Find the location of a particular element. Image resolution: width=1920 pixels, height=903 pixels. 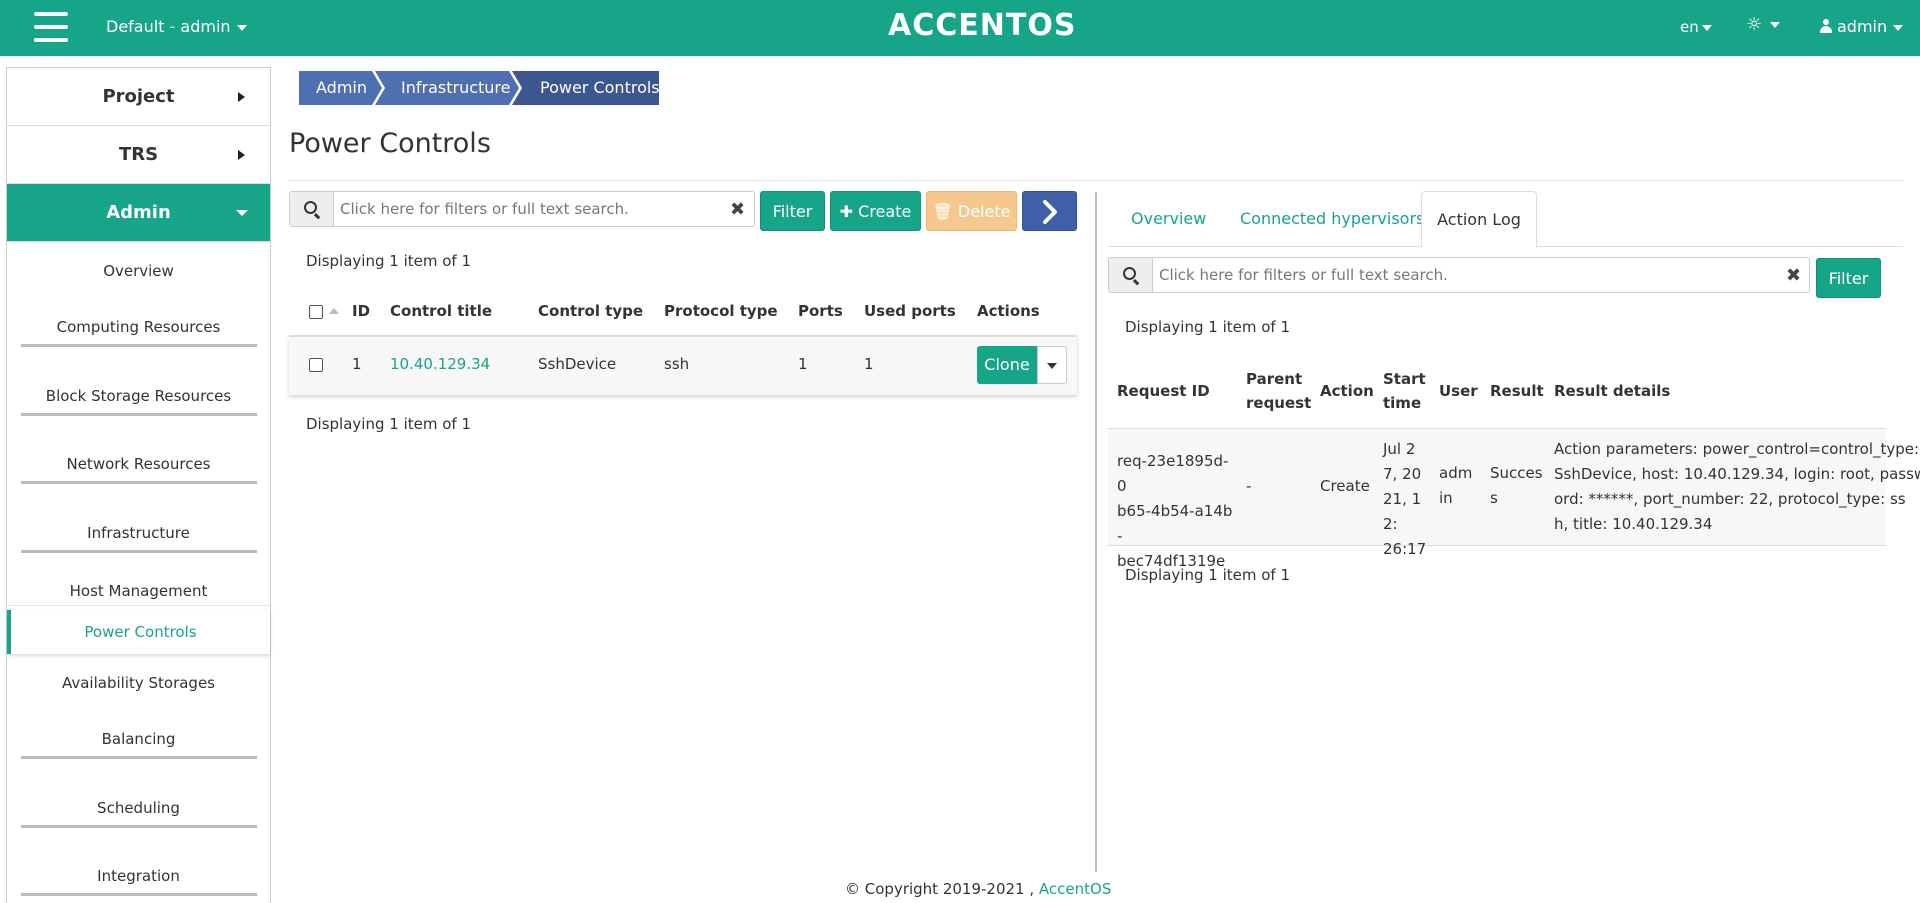

breadcrumb-item-infrastructure: Infrastructure is located at coordinates (455, 88).